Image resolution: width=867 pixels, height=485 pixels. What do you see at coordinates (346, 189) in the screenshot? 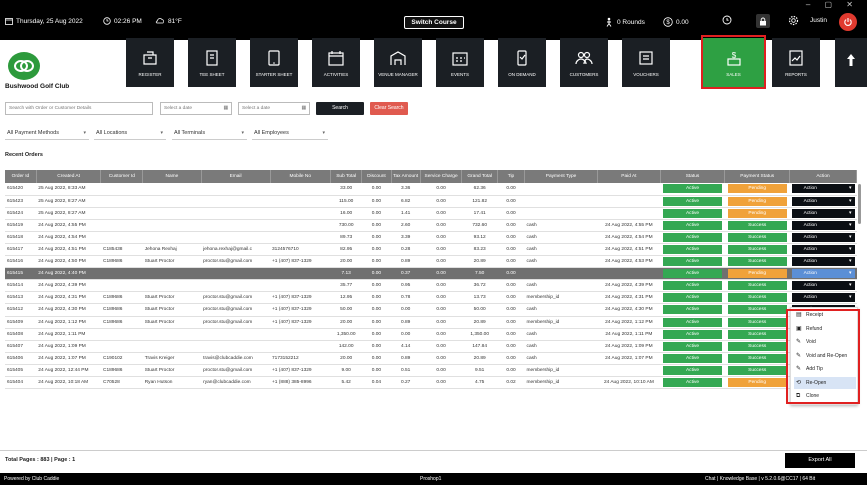
I see `table-cell: 33.00` at bounding box center [346, 189].